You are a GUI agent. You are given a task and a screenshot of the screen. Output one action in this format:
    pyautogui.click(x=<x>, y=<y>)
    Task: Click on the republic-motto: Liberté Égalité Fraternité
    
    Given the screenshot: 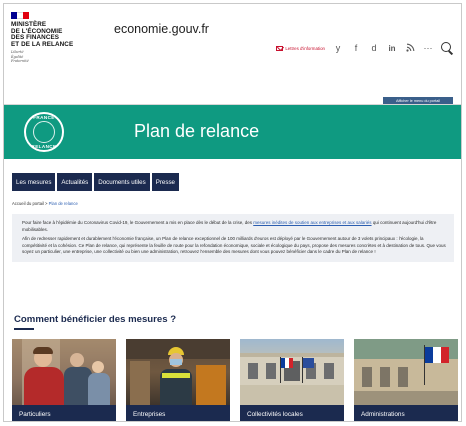 What is the action you would take?
    pyautogui.click(x=58, y=56)
    